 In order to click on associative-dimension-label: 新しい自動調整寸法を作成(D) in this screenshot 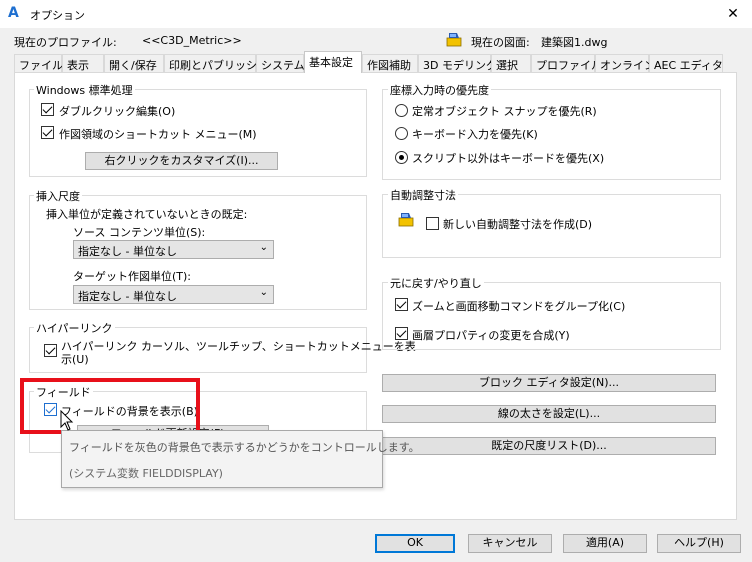, I will do `click(518, 224)`.